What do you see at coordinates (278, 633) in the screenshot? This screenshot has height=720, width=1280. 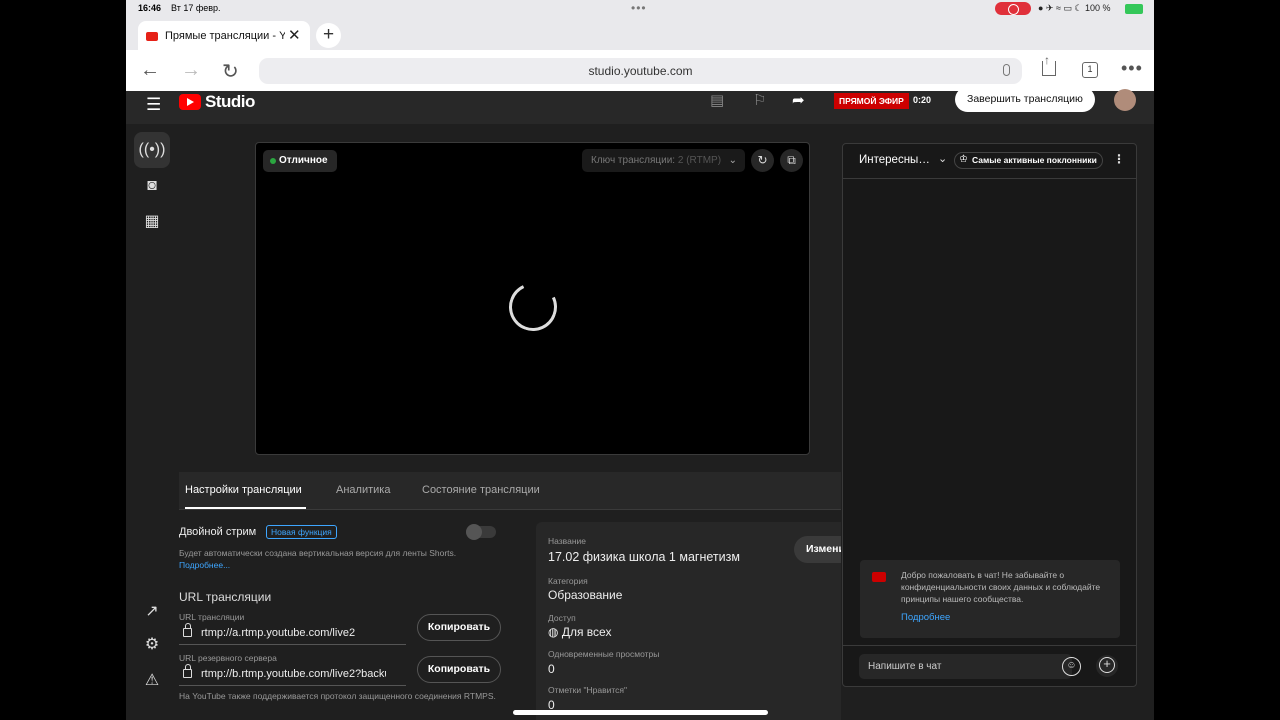 I see `stream-url-value: rtmp://a.rtmp.youtube.com/live2` at bounding box center [278, 633].